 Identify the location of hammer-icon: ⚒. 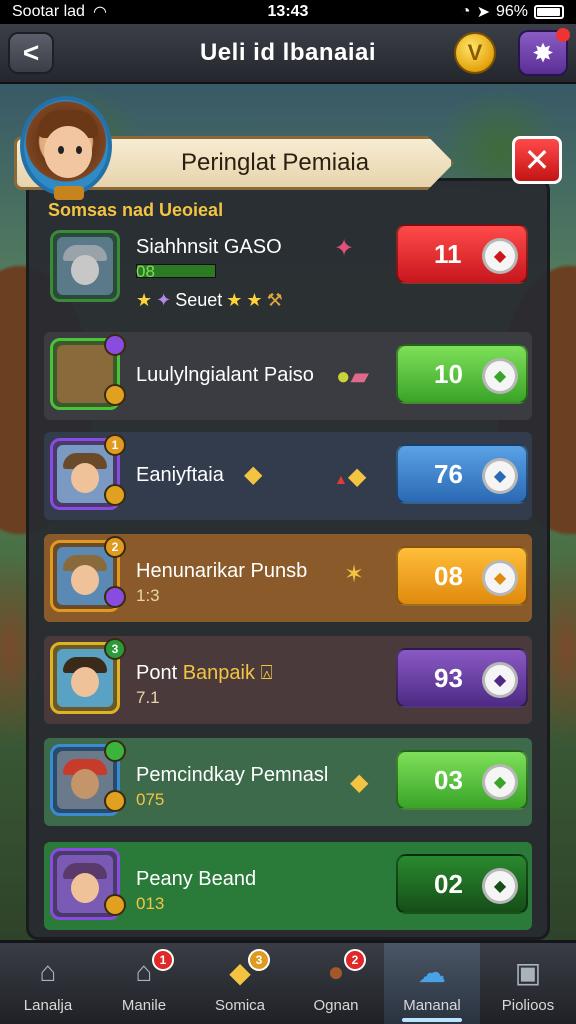
(274, 300).